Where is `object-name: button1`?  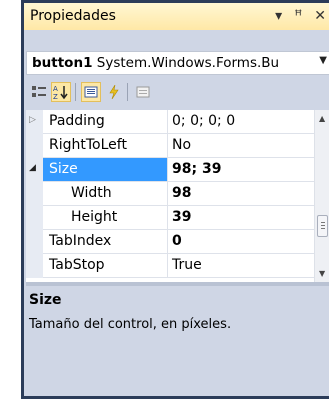
object-name: button1 is located at coordinates (62, 63).